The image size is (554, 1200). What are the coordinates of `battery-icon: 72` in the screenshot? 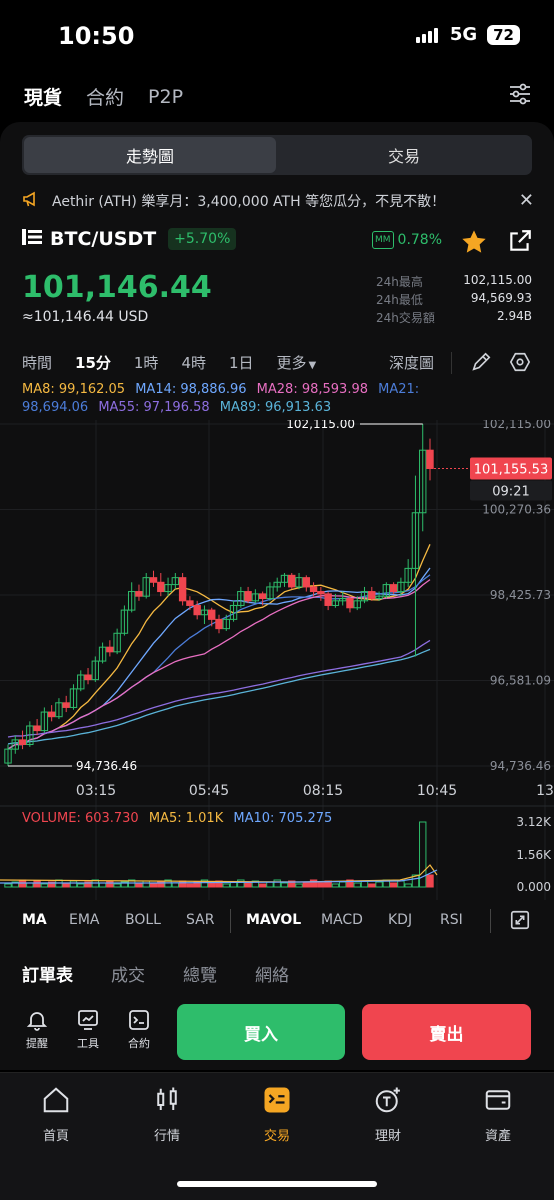 It's located at (503, 34).